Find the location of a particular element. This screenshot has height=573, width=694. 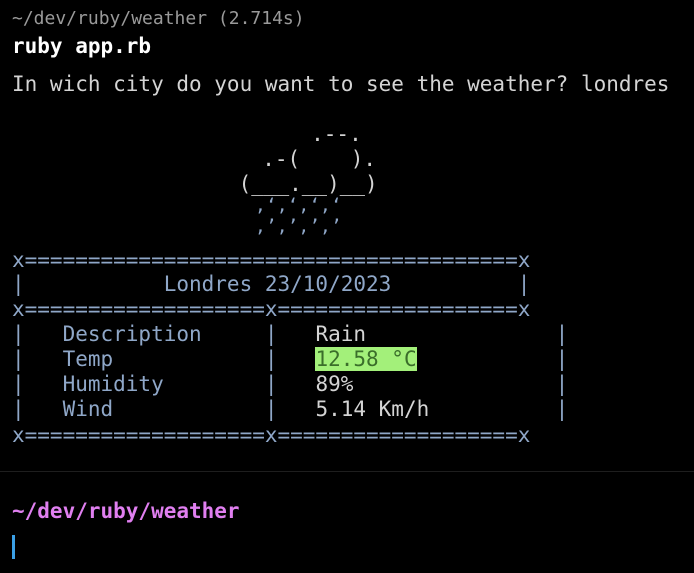

table-title-text: | Londres 23/10/2023 | is located at coordinates (271, 284).